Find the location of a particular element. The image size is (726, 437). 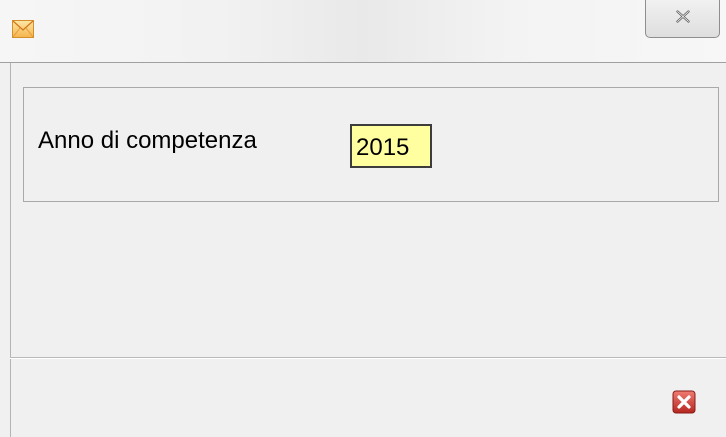

footer-divider-highlight is located at coordinates (368, 358).